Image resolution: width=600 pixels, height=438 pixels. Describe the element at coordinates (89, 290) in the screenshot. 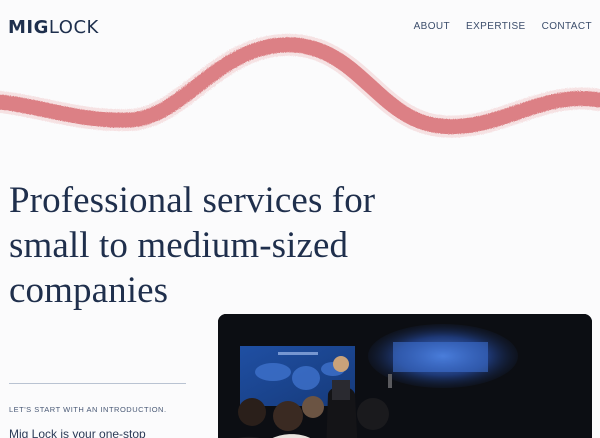

I see `headline-line-3: companies` at that location.